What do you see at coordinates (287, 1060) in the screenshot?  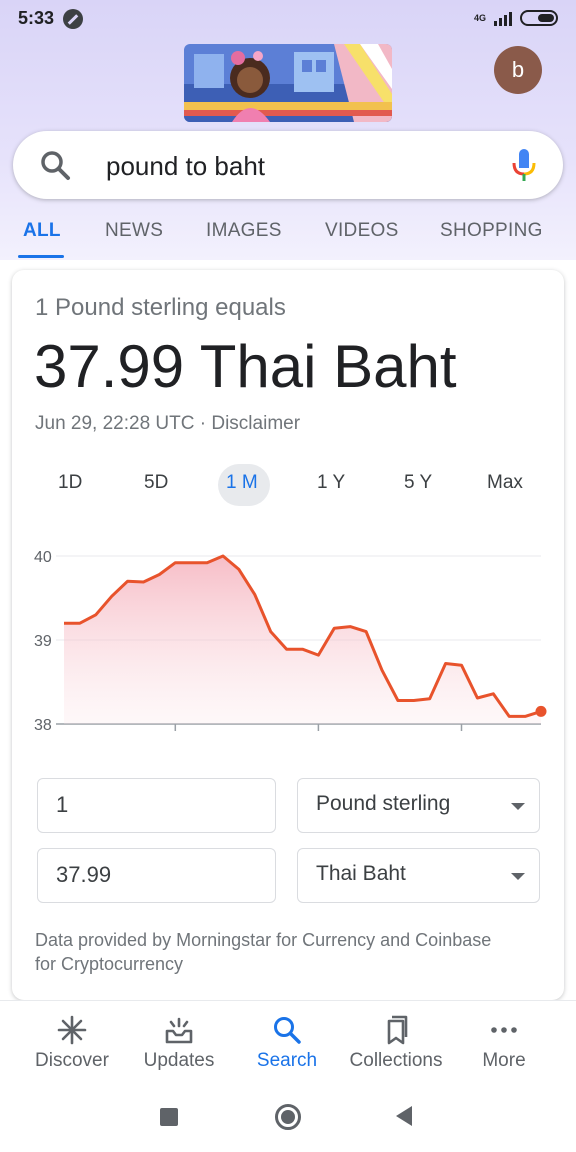 I see `nav-label-search: Search` at bounding box center [287, 1060].